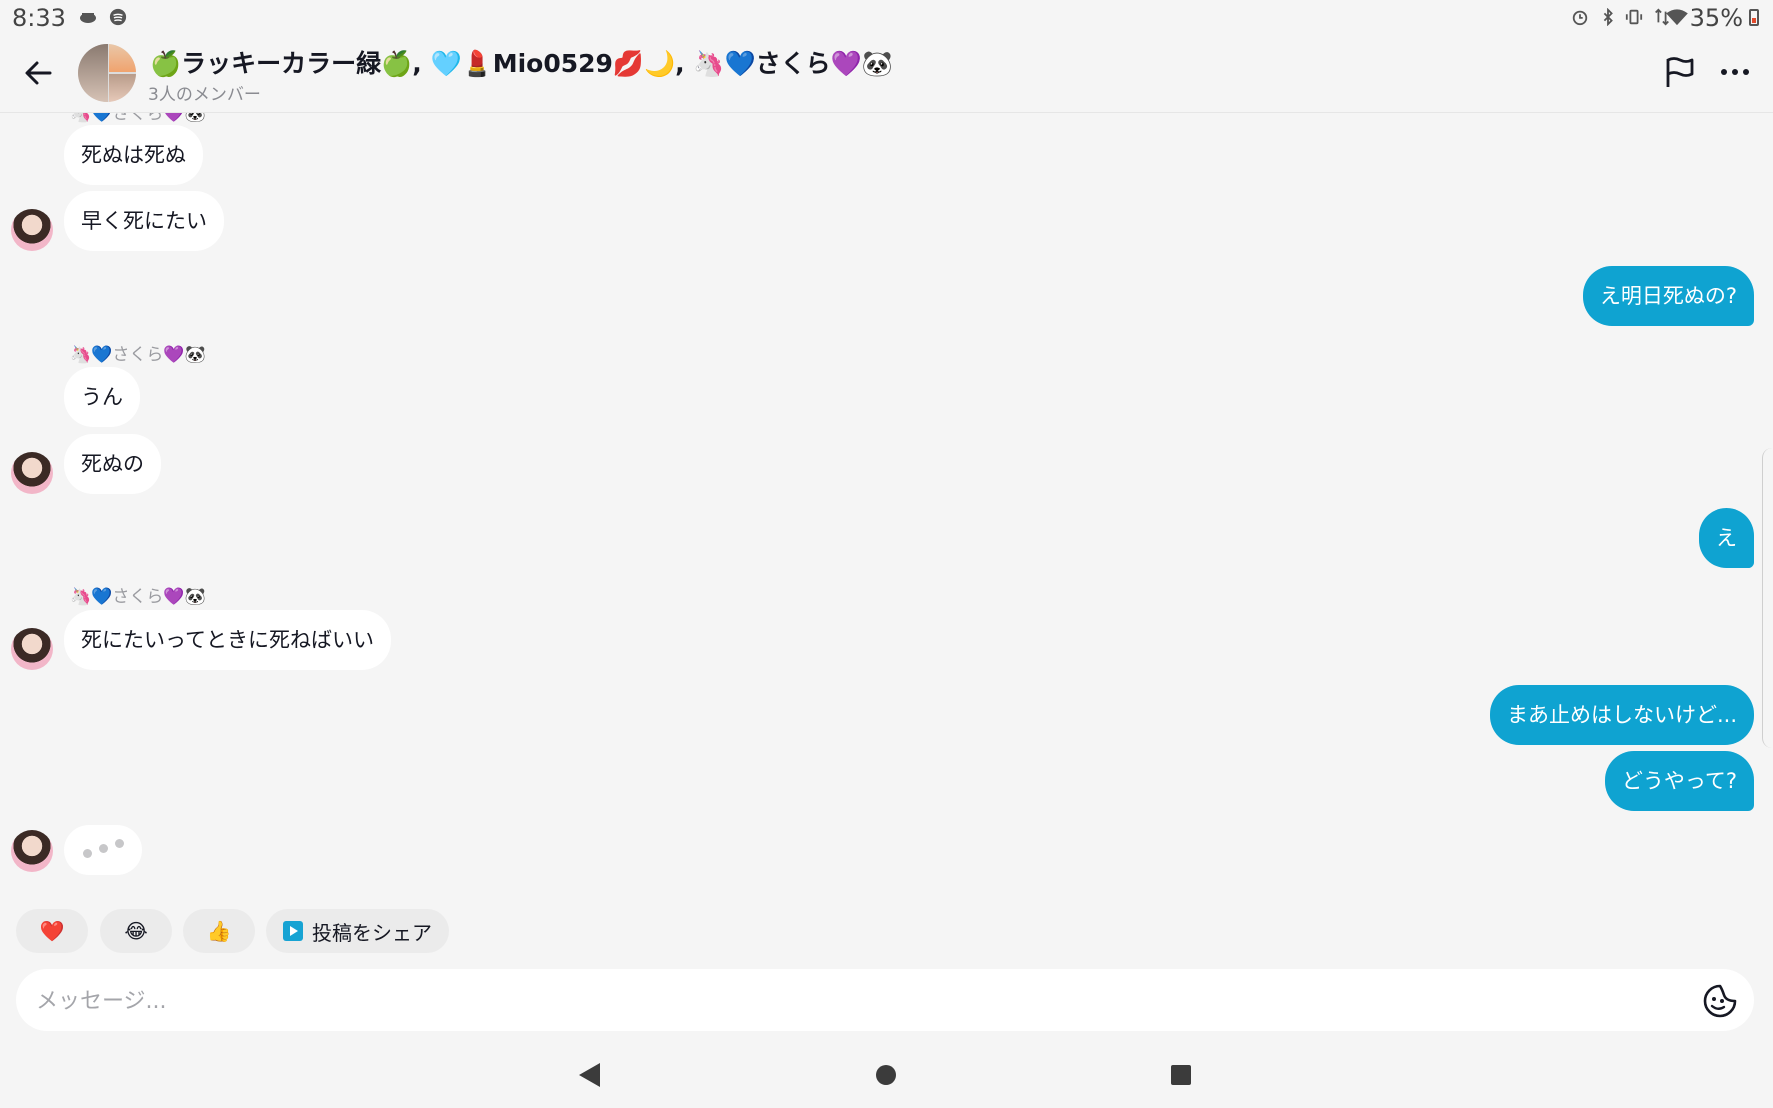 Image resolution: width=1773 pixels, height=1108 pixels. Describe the element at coordinates (1679, 781) in the screenshot. I see `message-bubble-outgoing: どうやって?` at that location.